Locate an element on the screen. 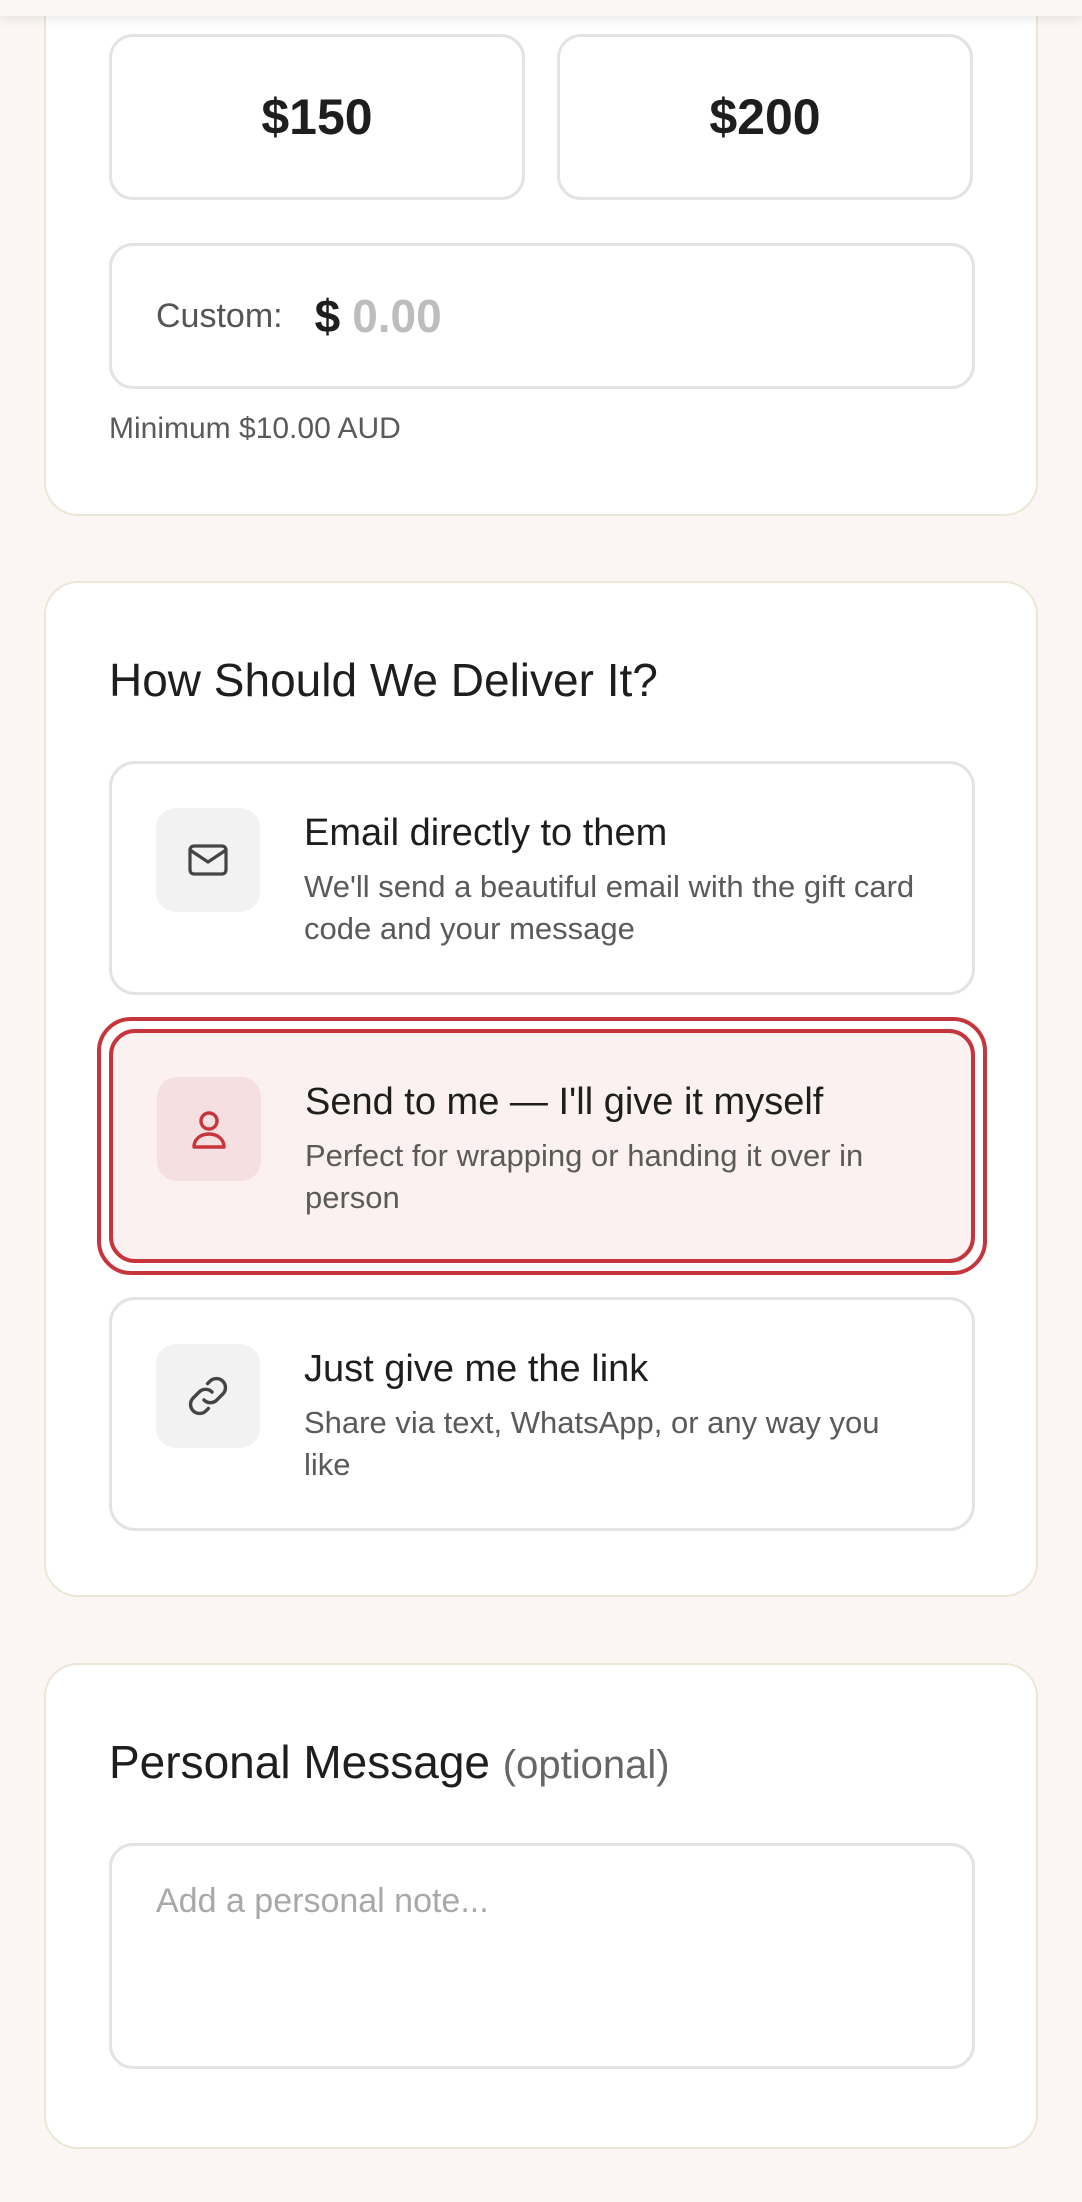  mail-icon is located at coordinates (208, 860).